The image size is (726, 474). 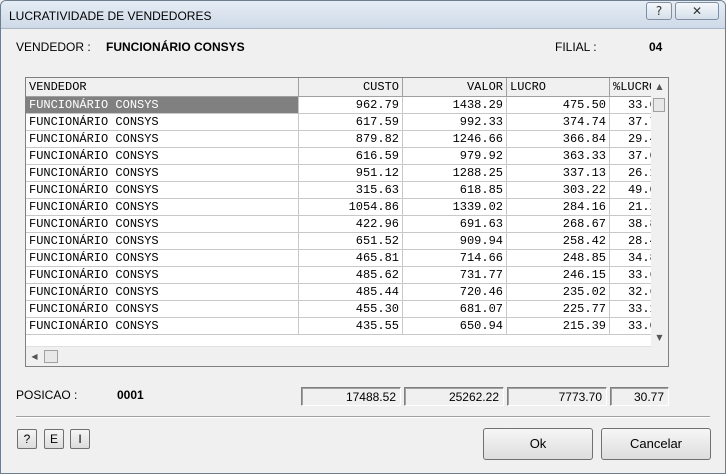 I want to click on table-cell: 303.22, so click(x=558, y=190).